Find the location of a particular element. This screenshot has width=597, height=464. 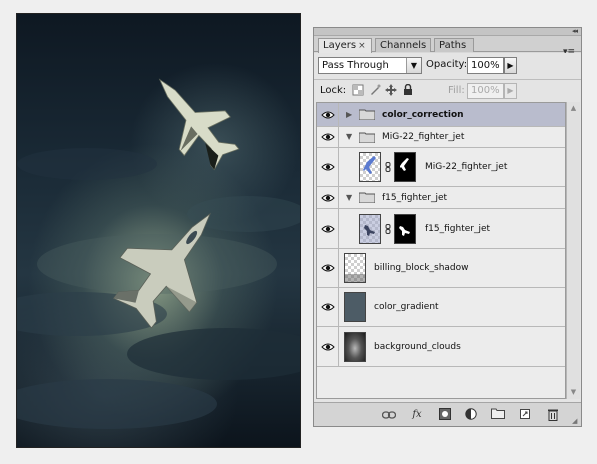

link-icon is located at coordinates (389, 415).